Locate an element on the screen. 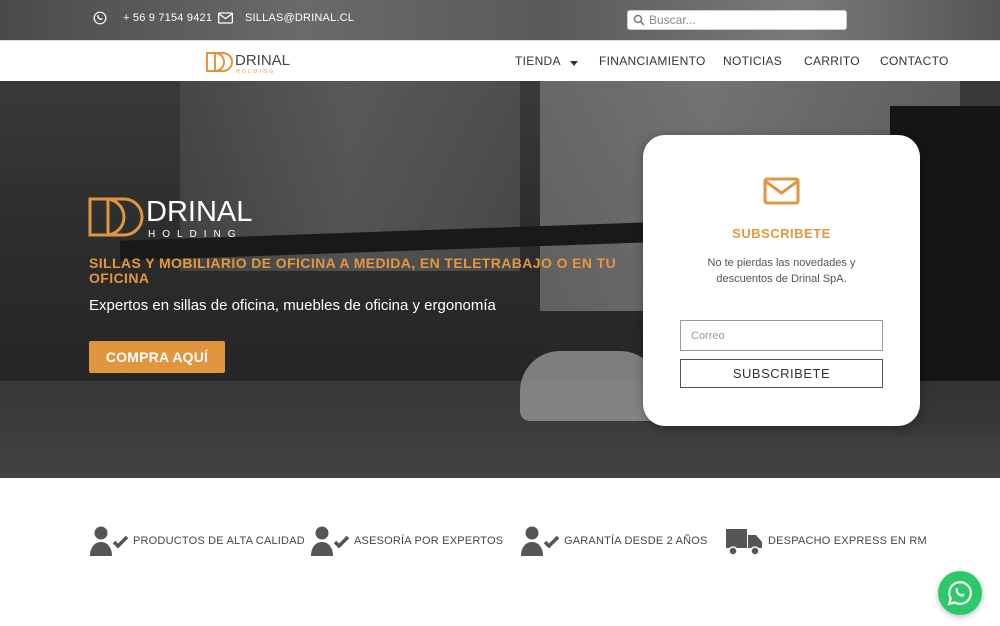  top-bar: + 56 9 7154 9421 SILLAS@DRINAL.CL is located at coordinates (500, 20).